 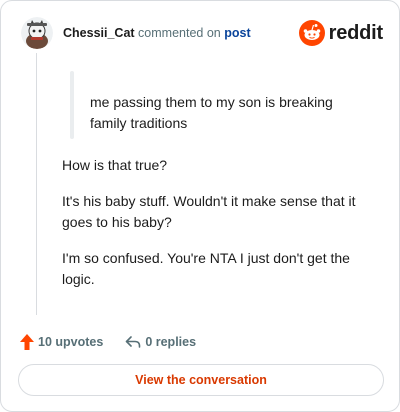 I want to click on reddit-logo: reddit, so click(x=341, y=33).